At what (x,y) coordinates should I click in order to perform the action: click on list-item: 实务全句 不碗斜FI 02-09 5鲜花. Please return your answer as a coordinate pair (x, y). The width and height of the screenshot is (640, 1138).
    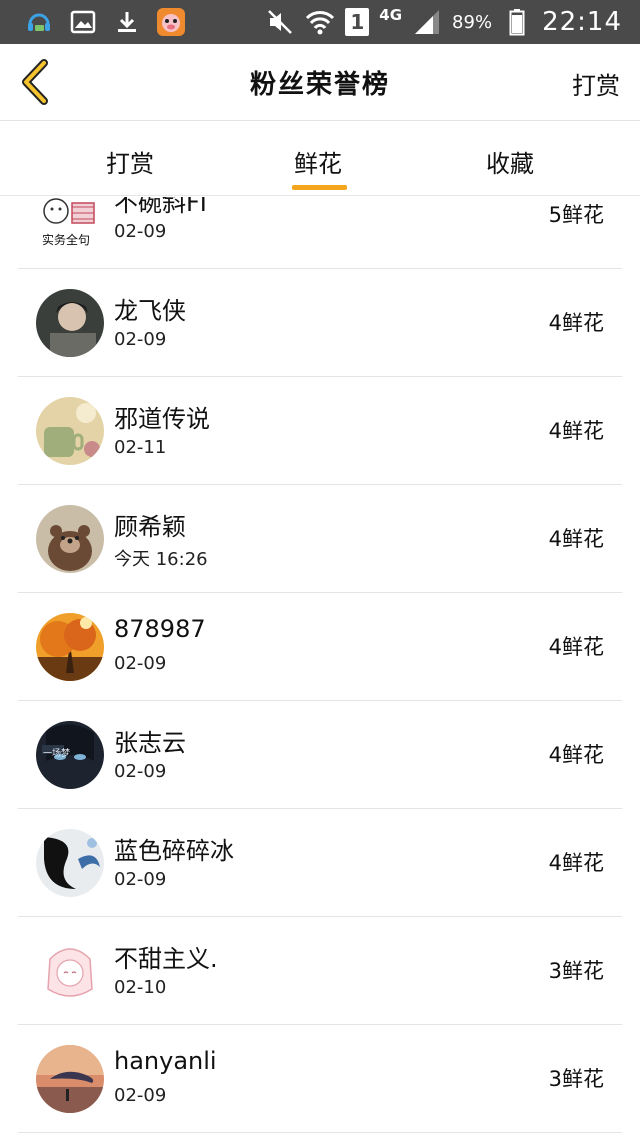
    Looking at the image, I should click on (320, 233).